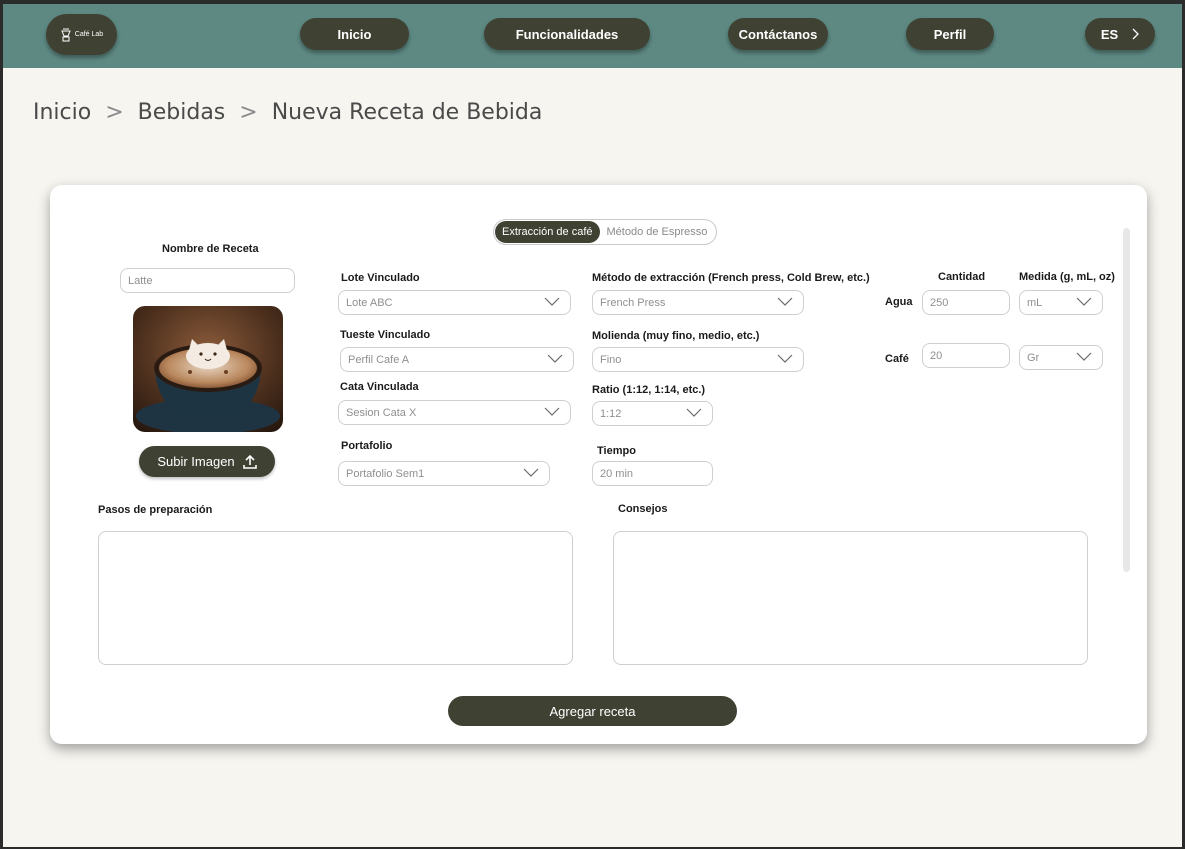 This screenshot has width=1185, height=849. Describe the element at coordinates (899, 302) in the screenshot. I see `agua-label: Agua` at that location.